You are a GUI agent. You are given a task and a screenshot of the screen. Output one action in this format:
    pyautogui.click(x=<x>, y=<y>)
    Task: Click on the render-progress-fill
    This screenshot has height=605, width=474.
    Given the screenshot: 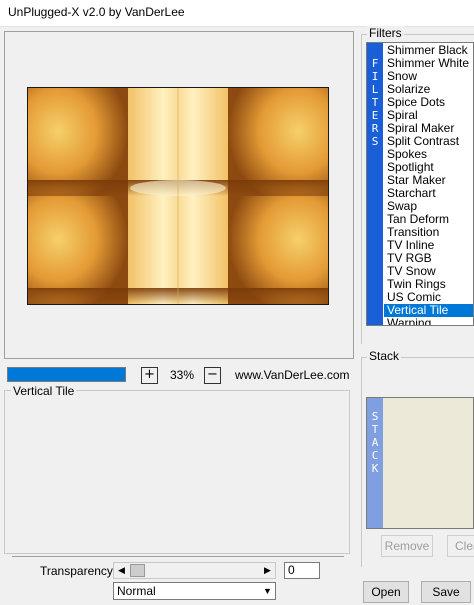 What is the action you would take?
    pyautogui.click(x=66, y=374)
    